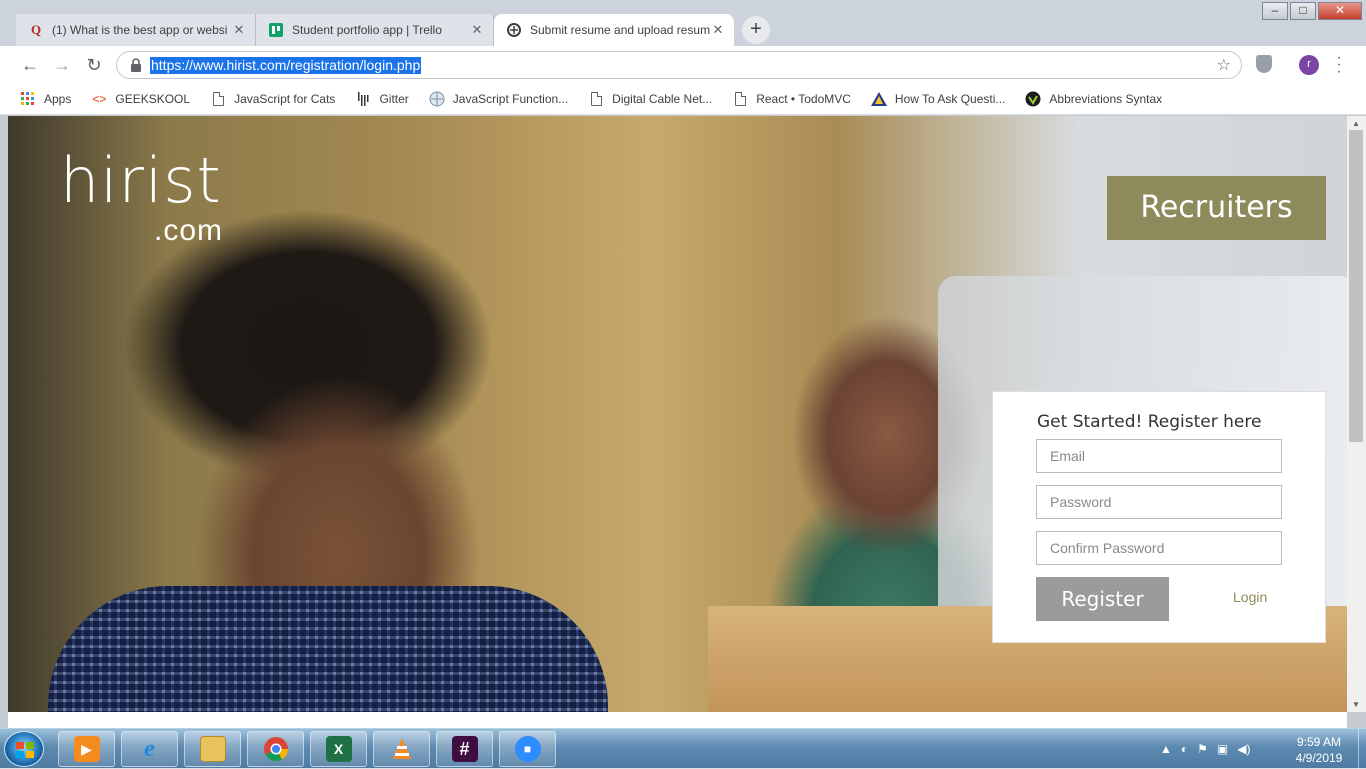 The height and width of the screenshot is (769, 1366). Describe the element at coordinates (1222, 749) in the screenshot. I see `network-icon: ▣` at that location.